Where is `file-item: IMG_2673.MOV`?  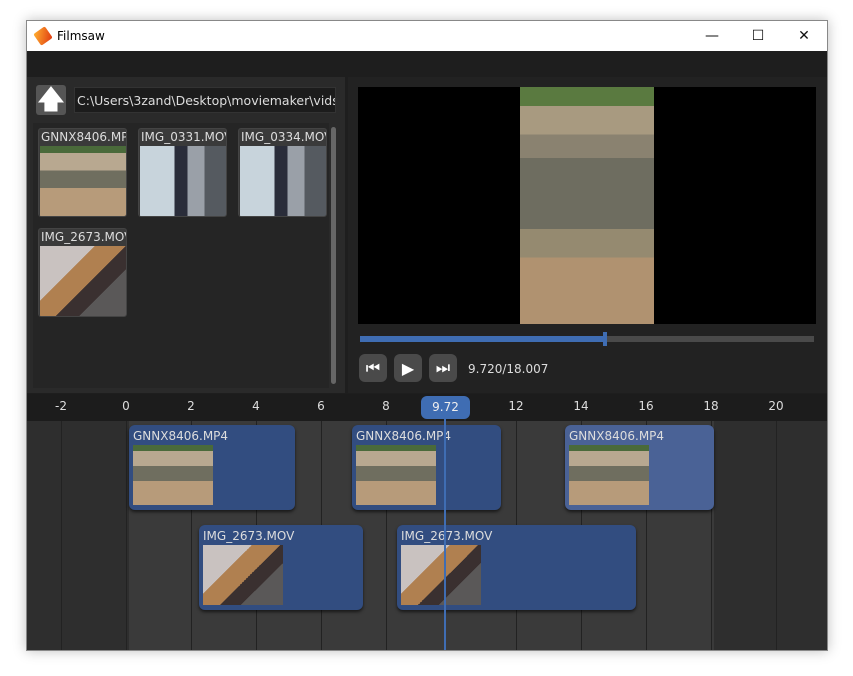 file-item: IMG_2673.MOV is located at coordinates (82, 272).